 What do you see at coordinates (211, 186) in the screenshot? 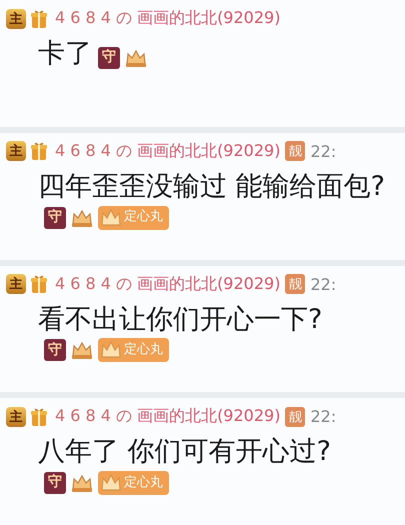
I see `message-text: 四年歪歪没输过 能输给面包?` at bounding box center [211, 186].